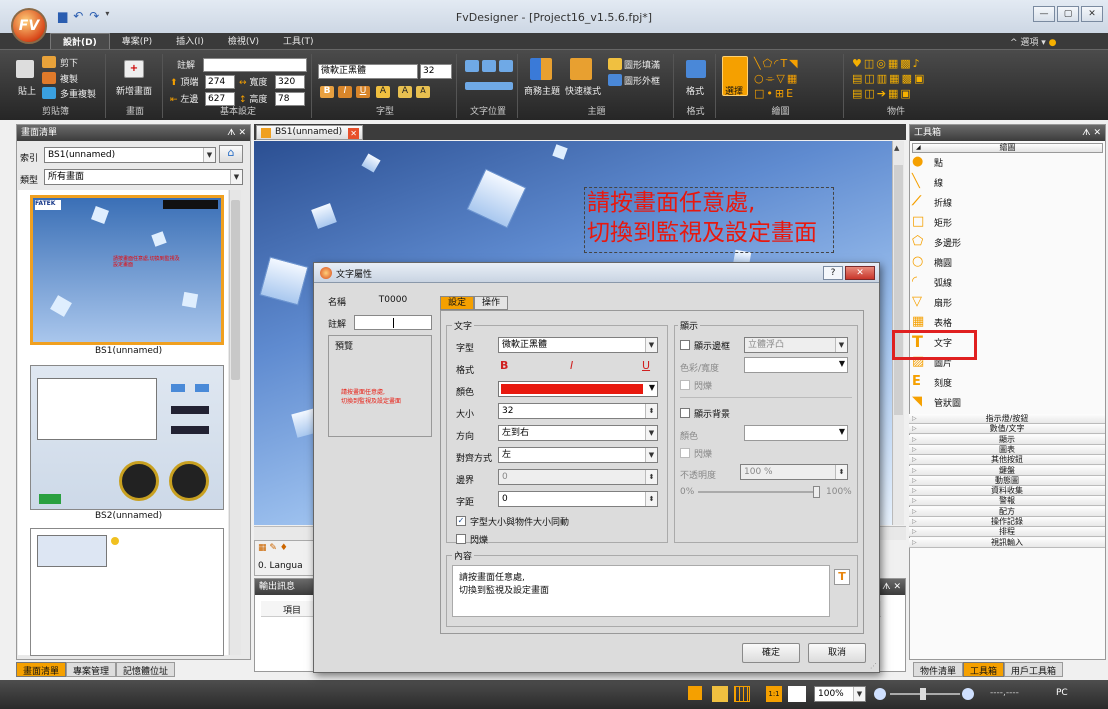 Image resolution: width=1108 pixels, height=709 pixels. I want to click on toolbox-category: ▷ 其他按鈕, so click(1007, 460).